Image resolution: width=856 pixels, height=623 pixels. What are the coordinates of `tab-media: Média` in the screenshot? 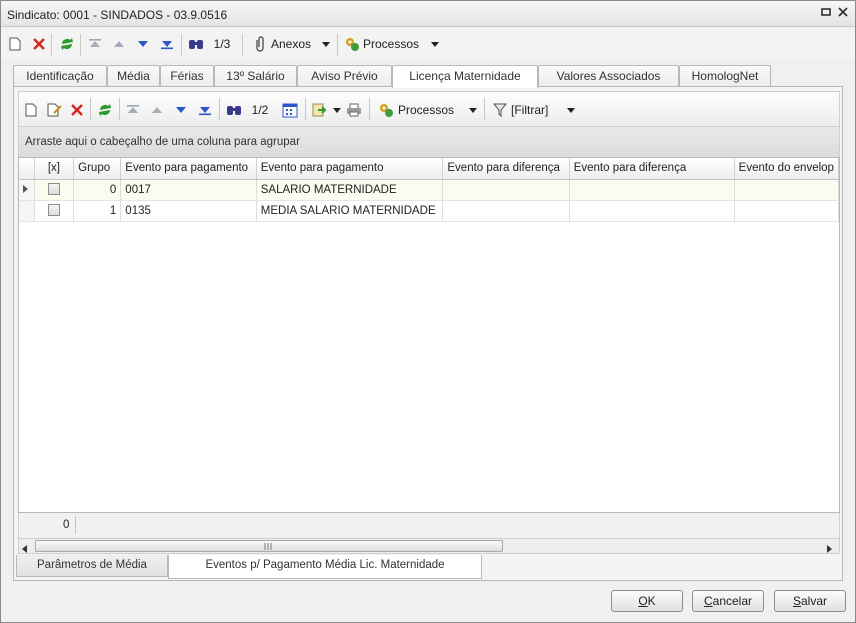 It's located at (133, 76).